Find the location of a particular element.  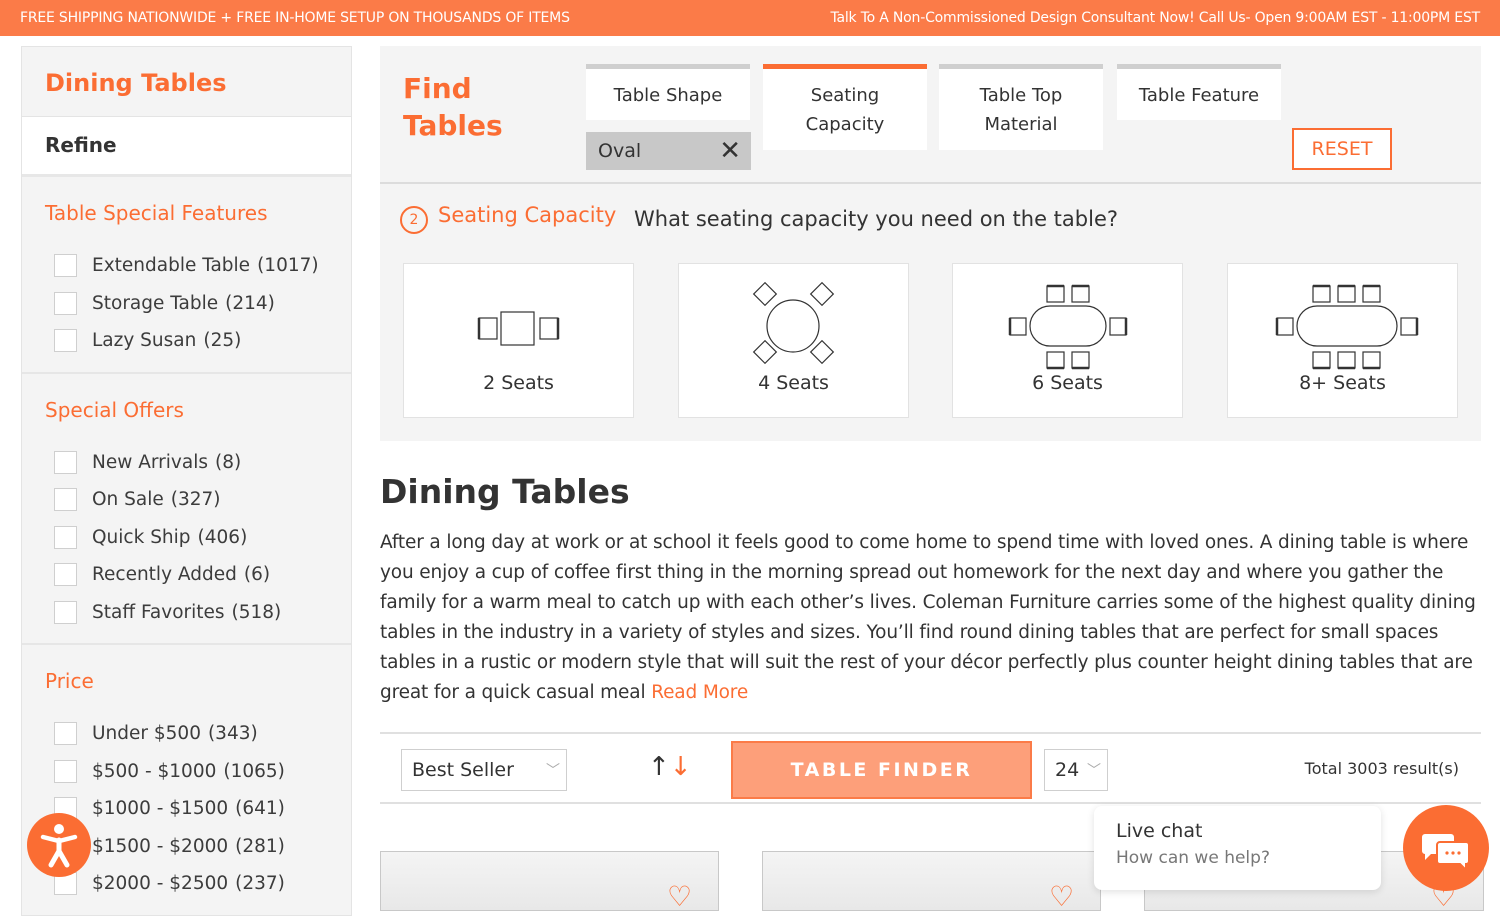

filter-quick-ship: Quick Ship (406) is located at coordinates (186, 538).